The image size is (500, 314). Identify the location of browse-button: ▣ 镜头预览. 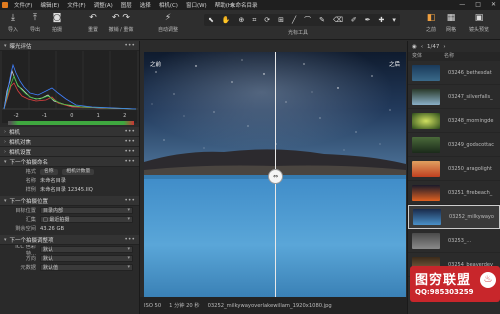
(479, 23).